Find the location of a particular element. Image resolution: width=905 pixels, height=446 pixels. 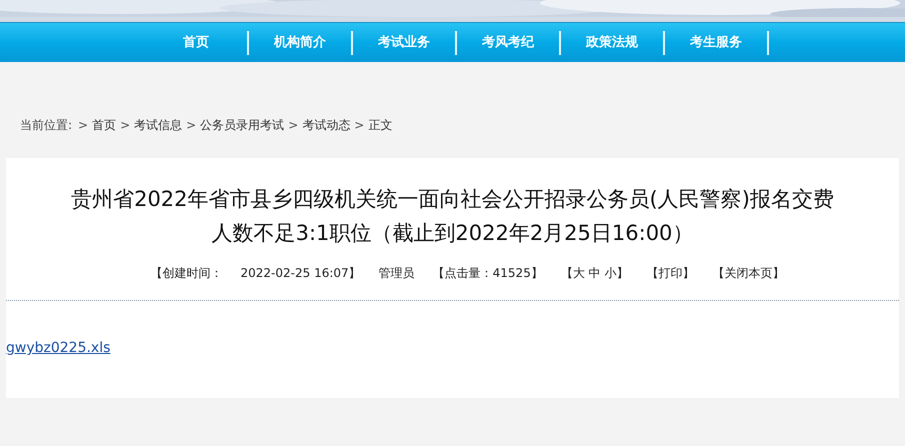

nav-link: 考试业务 is located at coordinates (405, 42).